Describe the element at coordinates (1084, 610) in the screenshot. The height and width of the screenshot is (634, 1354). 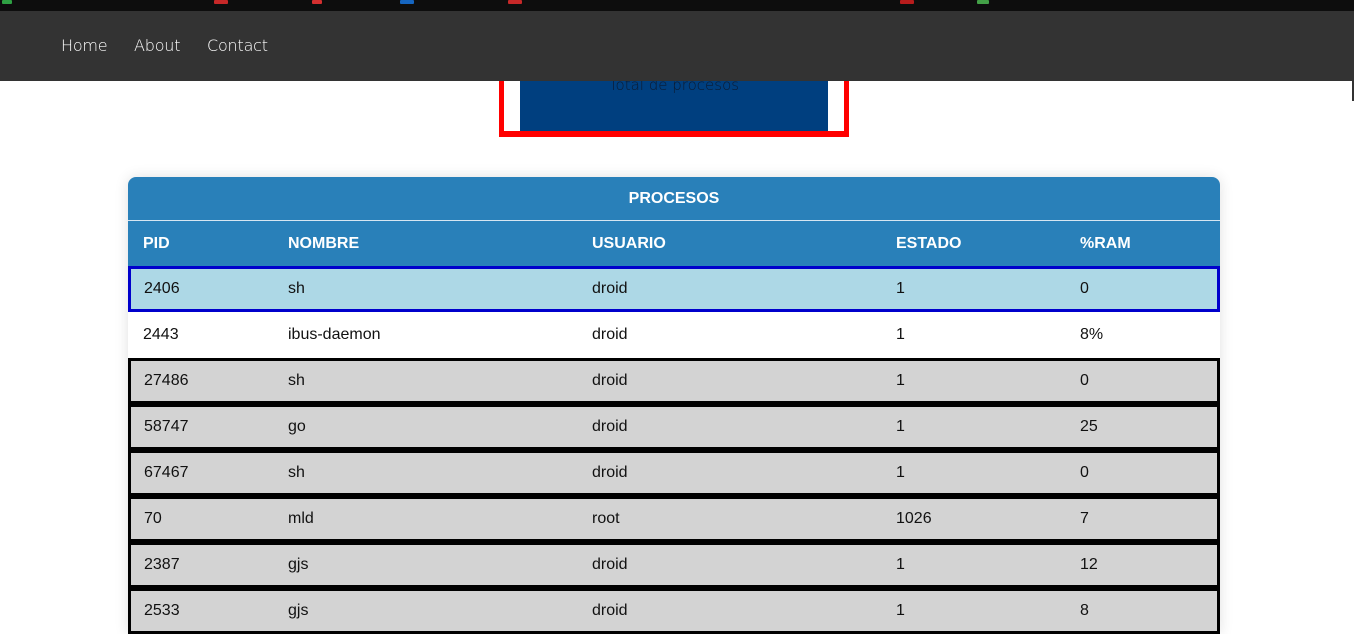
I see `cell-ram: 8` at that location.